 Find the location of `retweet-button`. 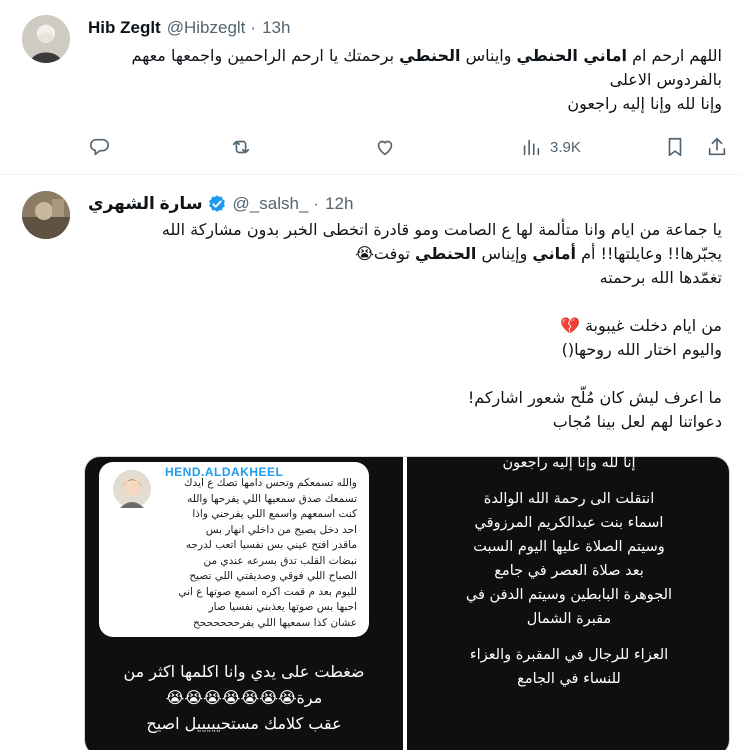

retweet-button is located at coordinates (241, 147).